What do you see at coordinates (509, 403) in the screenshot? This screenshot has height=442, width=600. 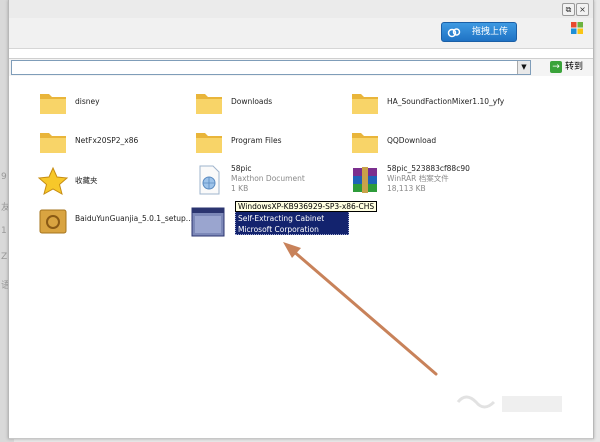 I see `watermark-logo` at bounding box center [509, 403].